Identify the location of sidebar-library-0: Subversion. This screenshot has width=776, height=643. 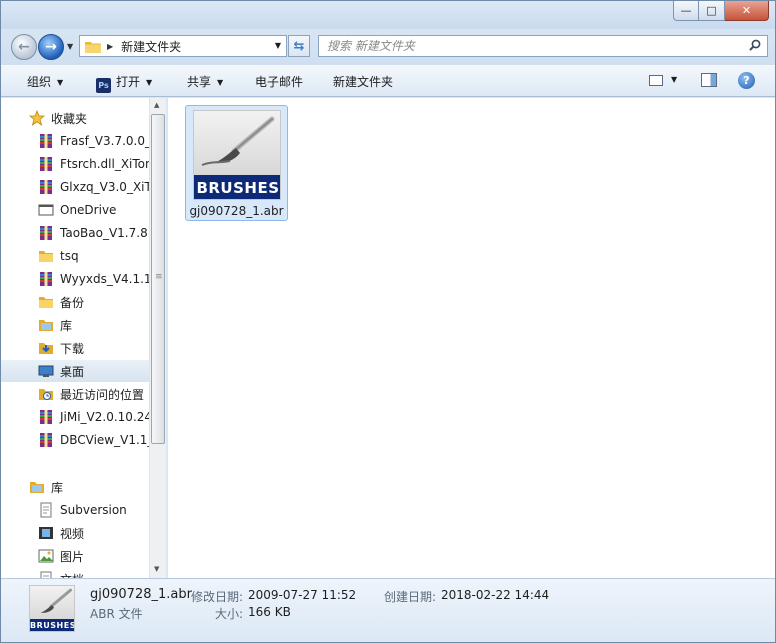
(75, 510).